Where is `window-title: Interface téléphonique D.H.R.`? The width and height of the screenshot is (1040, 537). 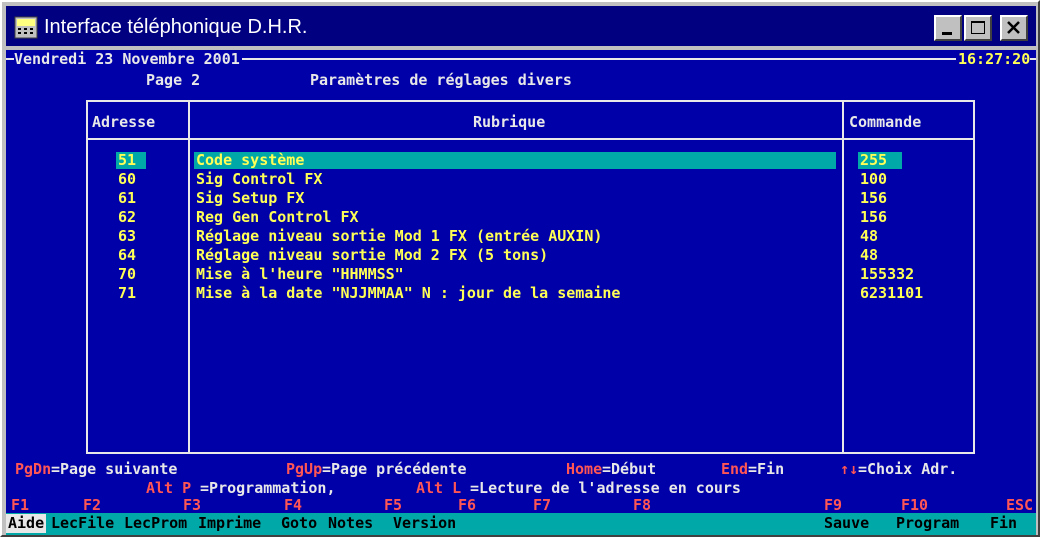
window-title: Interface téléphonique D.H.R. is located at coordinates (176, 27).